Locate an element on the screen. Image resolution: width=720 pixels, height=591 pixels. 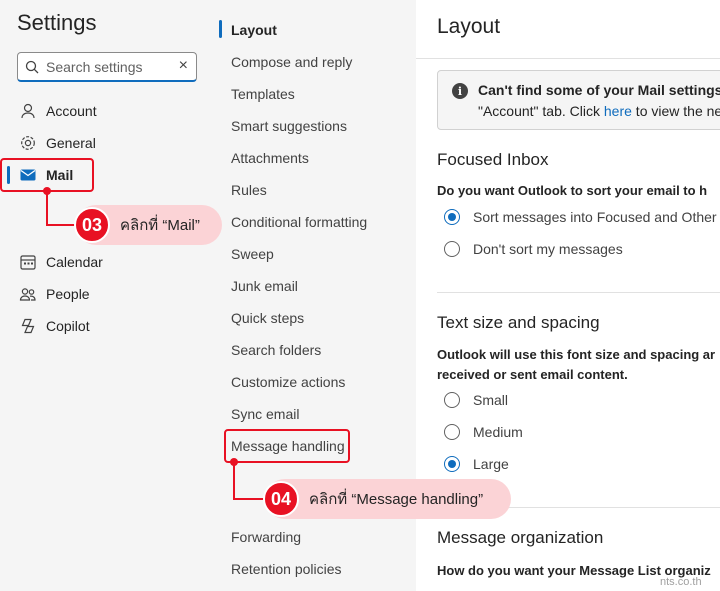
submenu-quick-steps: Quick steps is located at coordinates (267, 318).